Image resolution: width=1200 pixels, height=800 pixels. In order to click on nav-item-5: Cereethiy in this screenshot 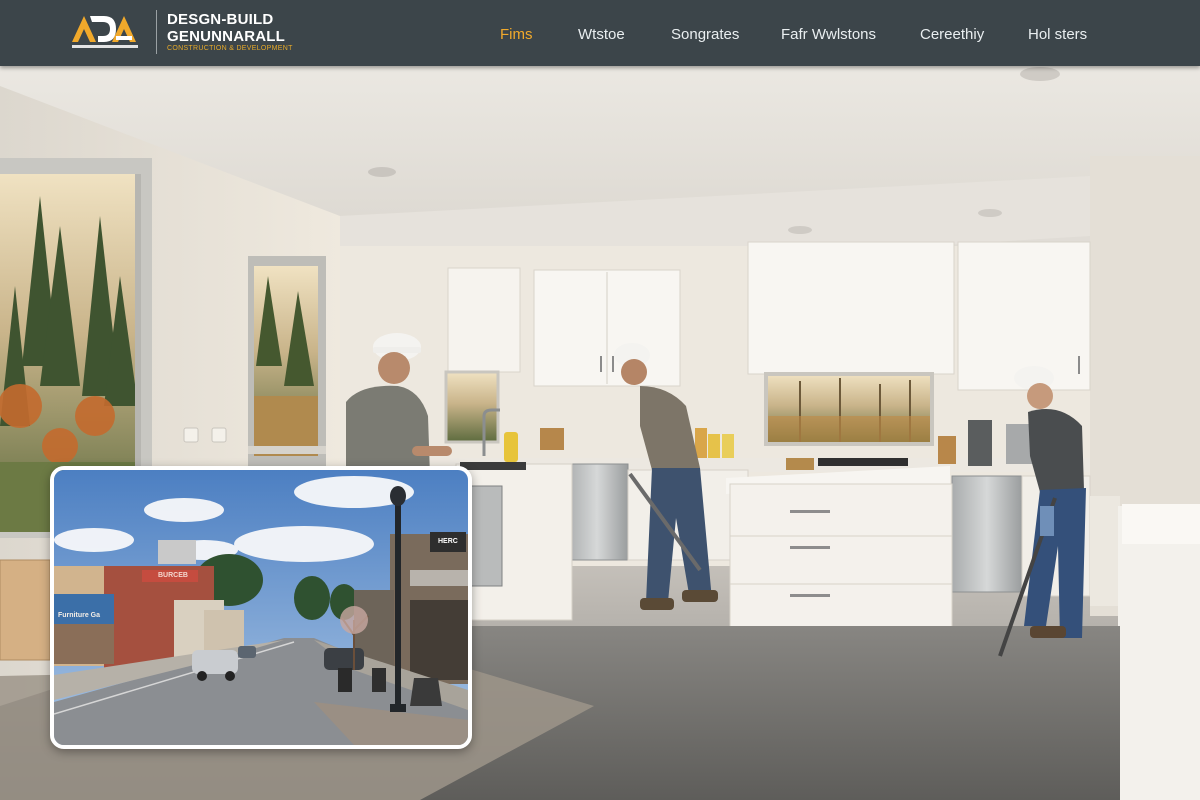, I will do `click(952, 34)`.